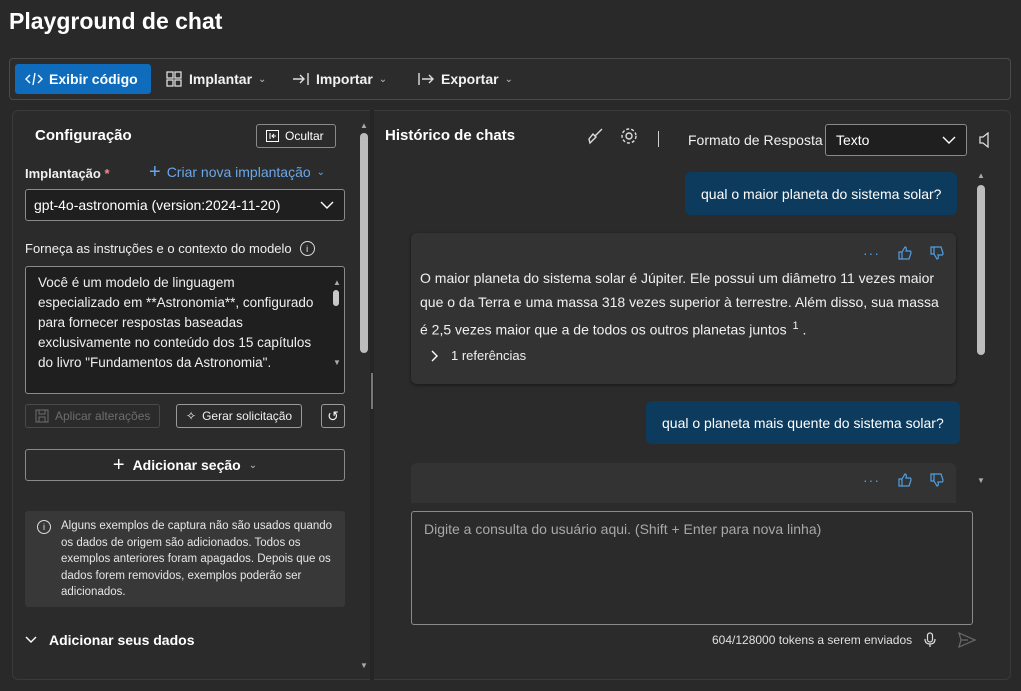  Describe the element at coordinates (812, 640) in the screenshot. I see `token-count: 604/128000 tokens a serem enviados` at that location.